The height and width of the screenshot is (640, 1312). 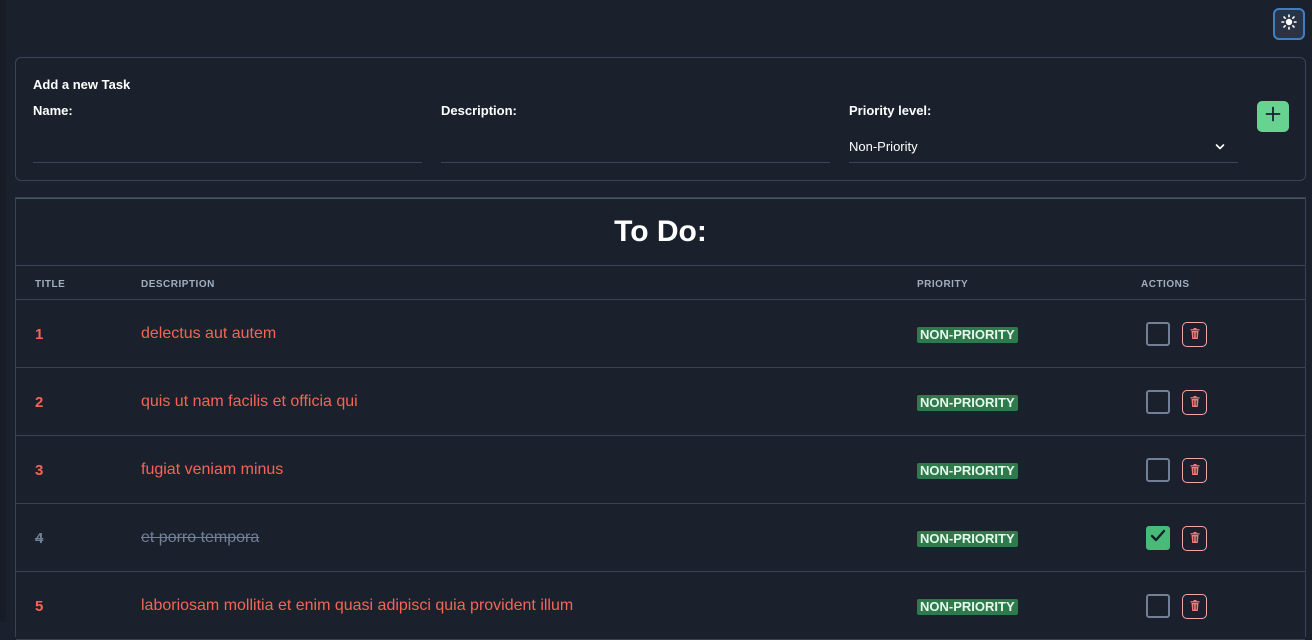 I want to click on name-label: Name:, so click(x=53, y=110).